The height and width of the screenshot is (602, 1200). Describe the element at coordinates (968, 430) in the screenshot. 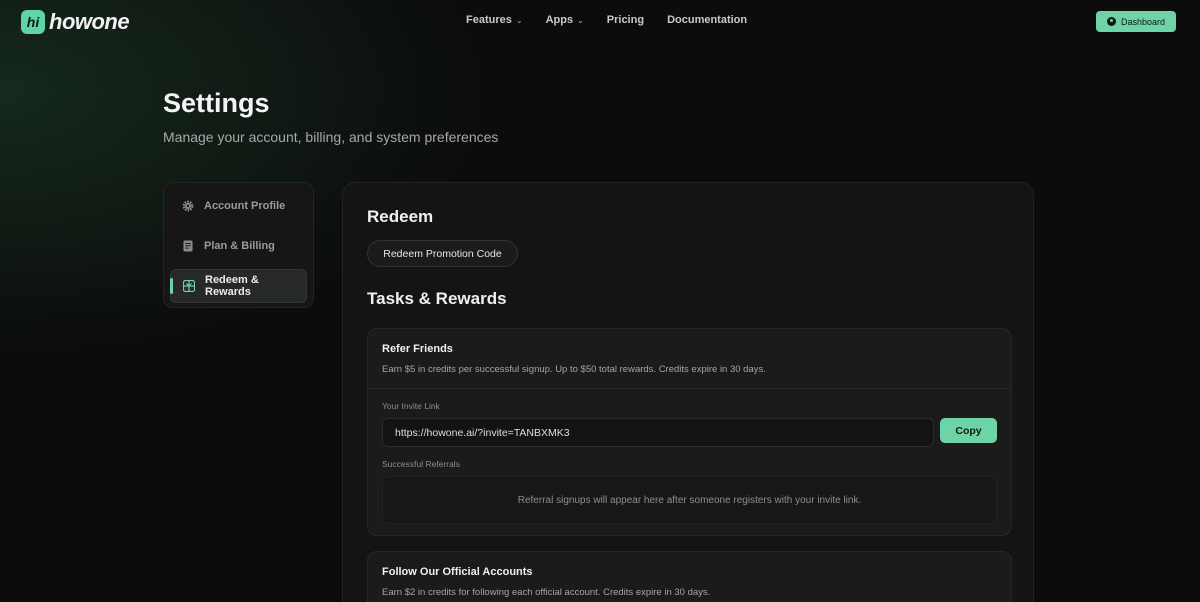

I see `copy-button: Copy` at that location.